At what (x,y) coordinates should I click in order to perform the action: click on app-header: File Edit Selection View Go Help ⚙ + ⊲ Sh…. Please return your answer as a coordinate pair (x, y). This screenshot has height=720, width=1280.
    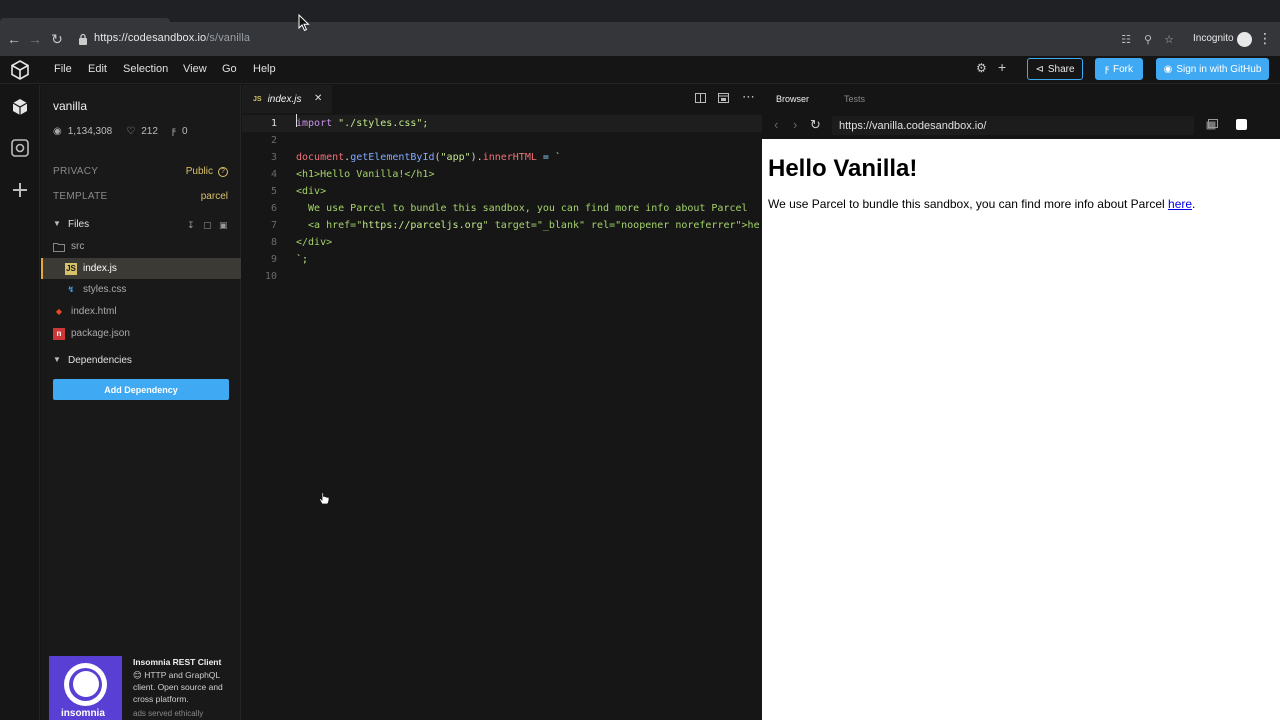
    Looking at the image, I should click on (640, 70).